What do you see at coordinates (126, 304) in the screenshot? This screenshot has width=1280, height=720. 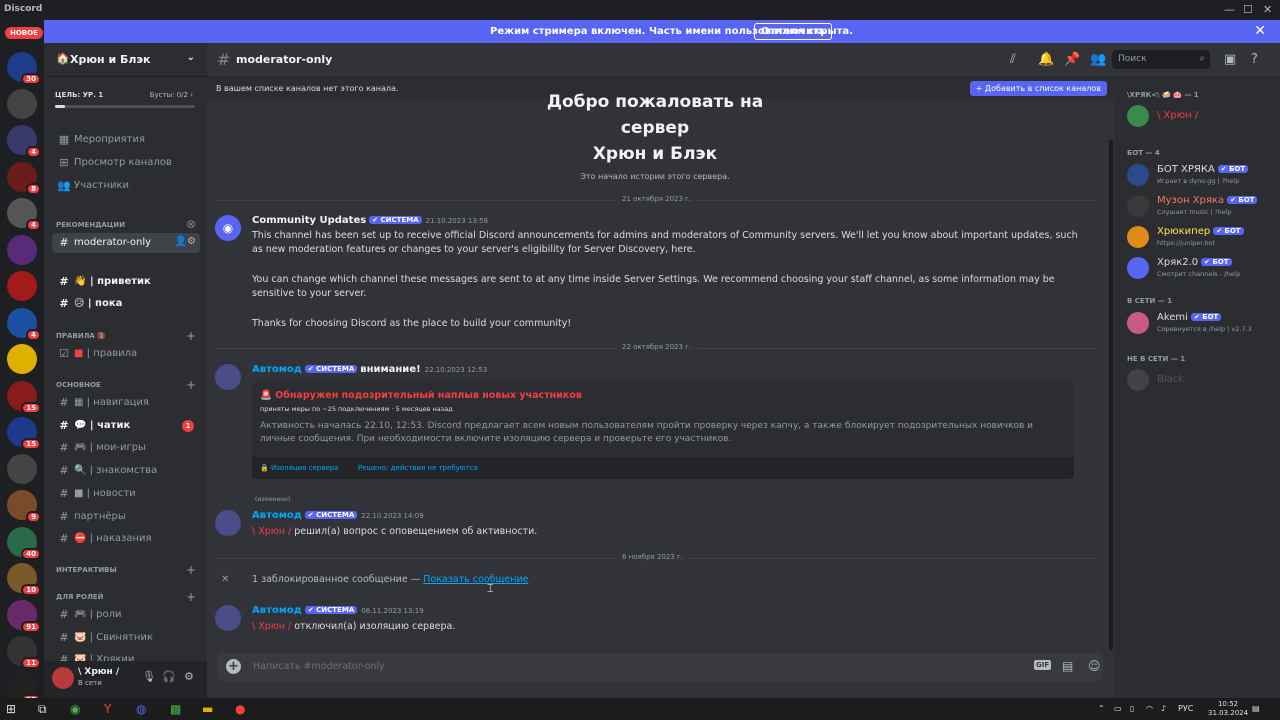 I see `channel-poka: # 😥 | пока` at bounding box center [126, 304].